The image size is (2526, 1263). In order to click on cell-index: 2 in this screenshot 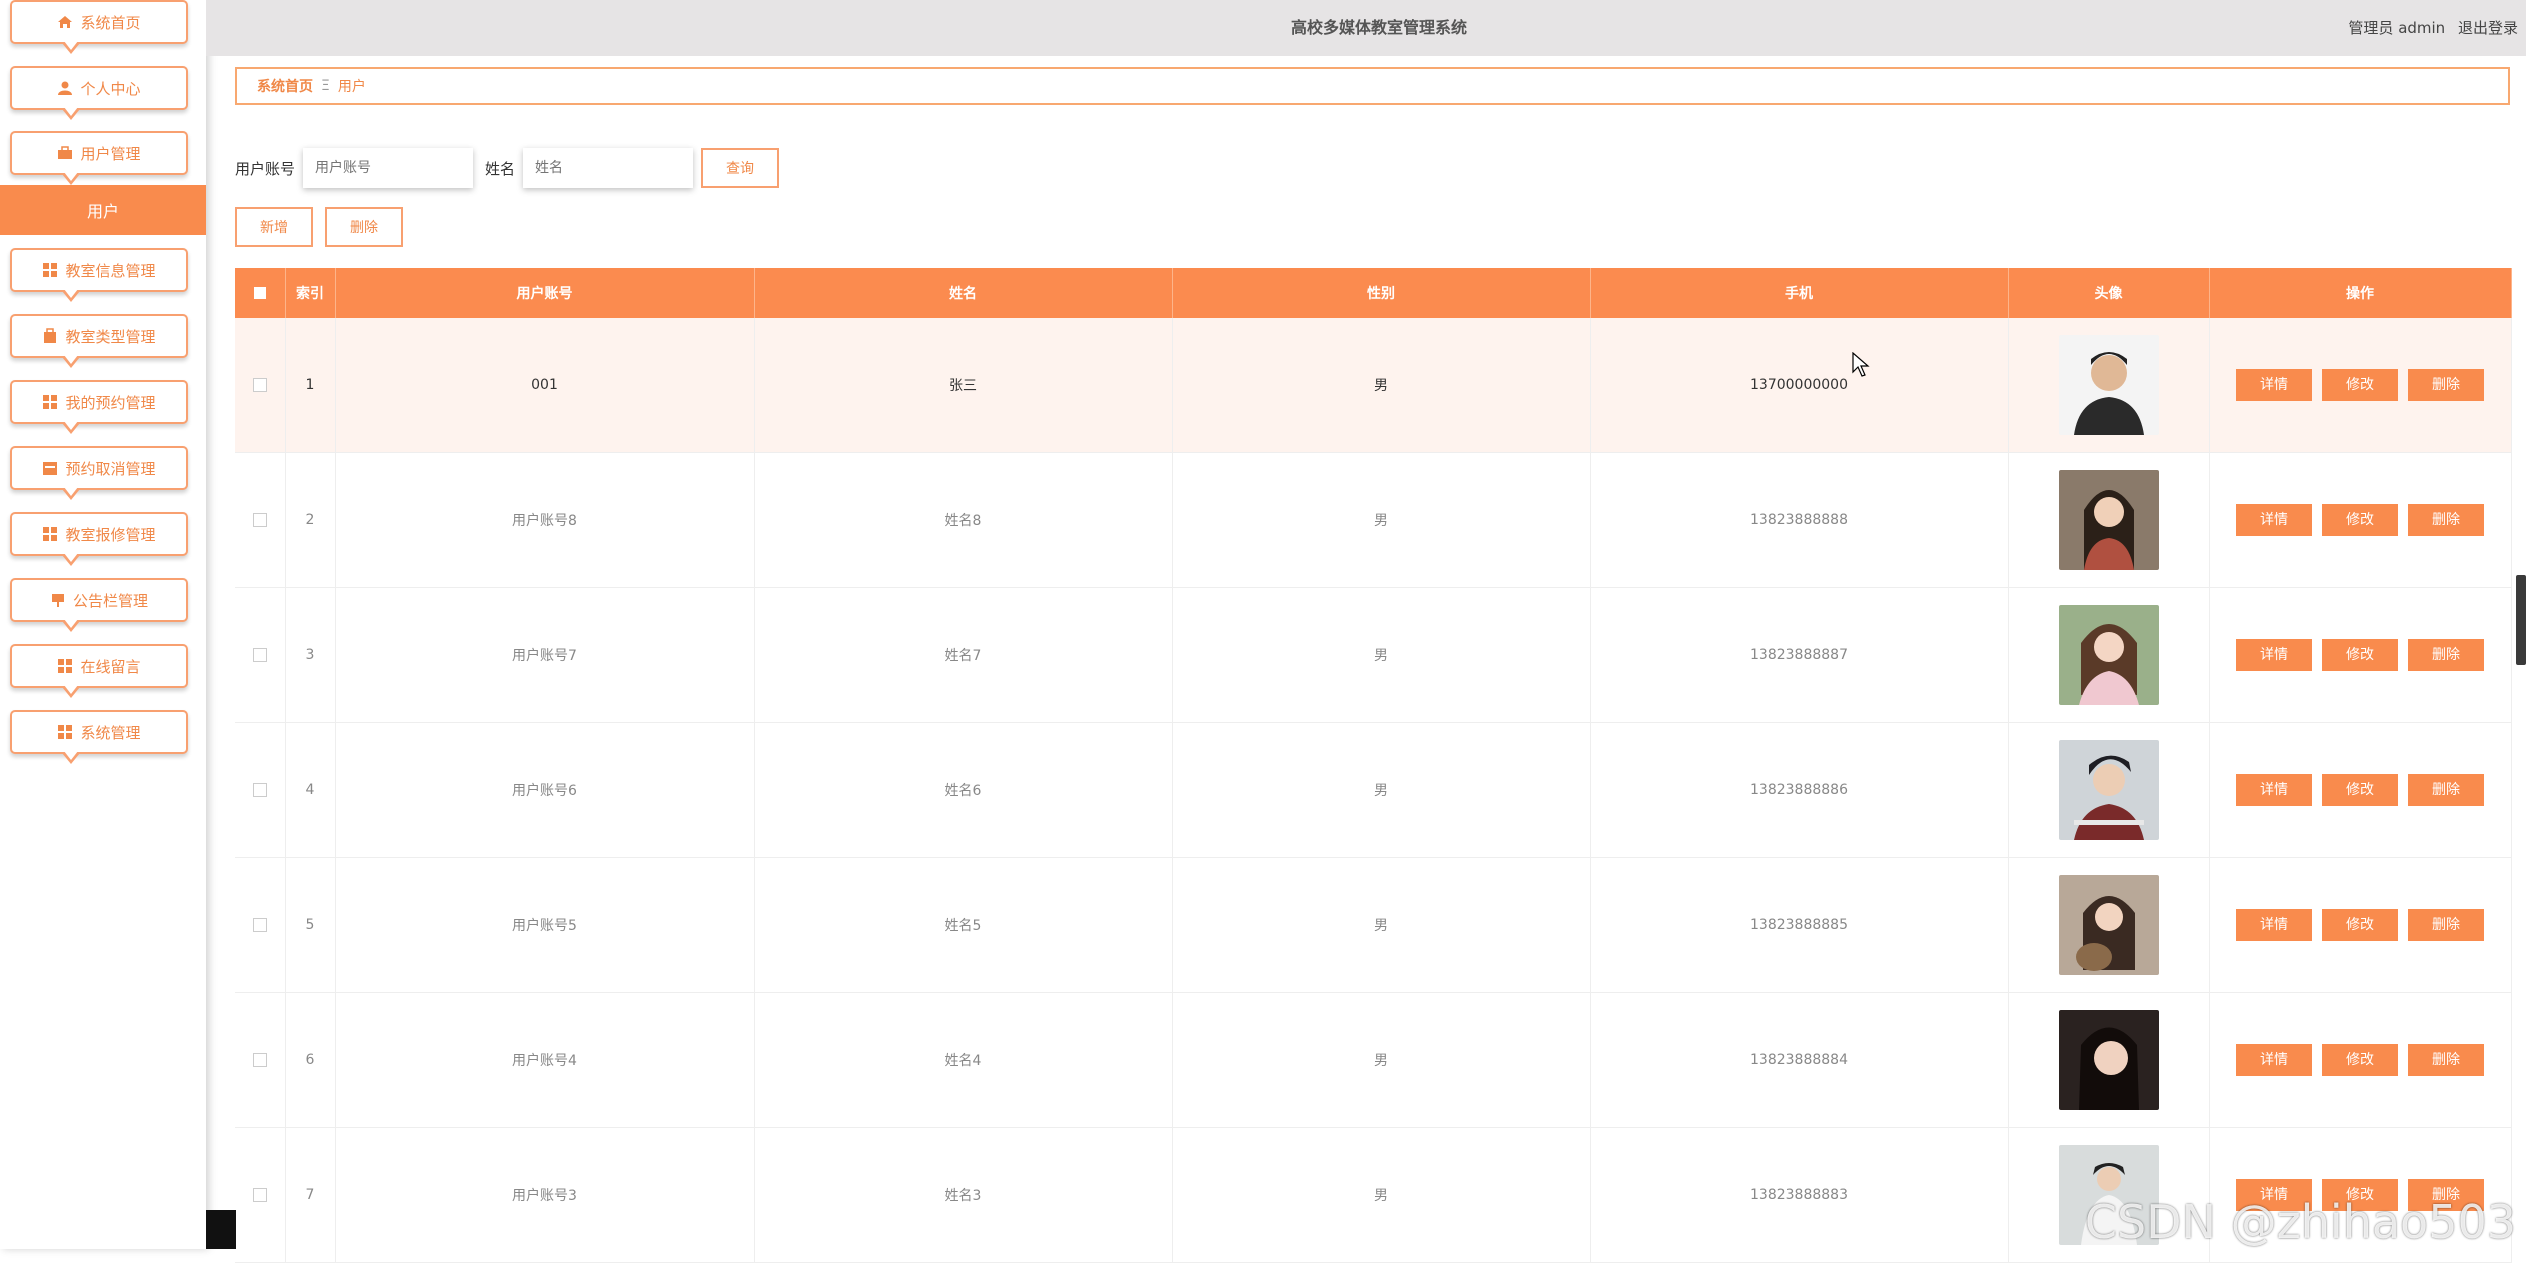, I will do `click(310, 520)`.